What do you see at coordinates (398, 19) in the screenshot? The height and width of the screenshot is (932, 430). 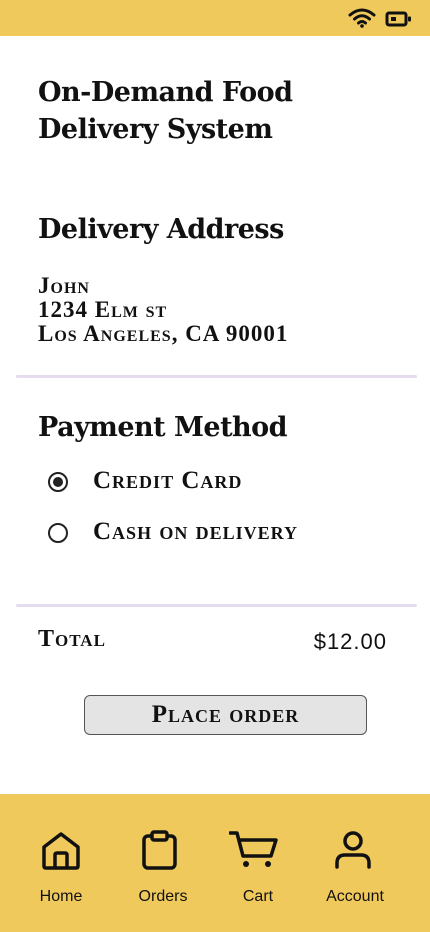 I see `battery-icon` at bounding box center [398, 19].